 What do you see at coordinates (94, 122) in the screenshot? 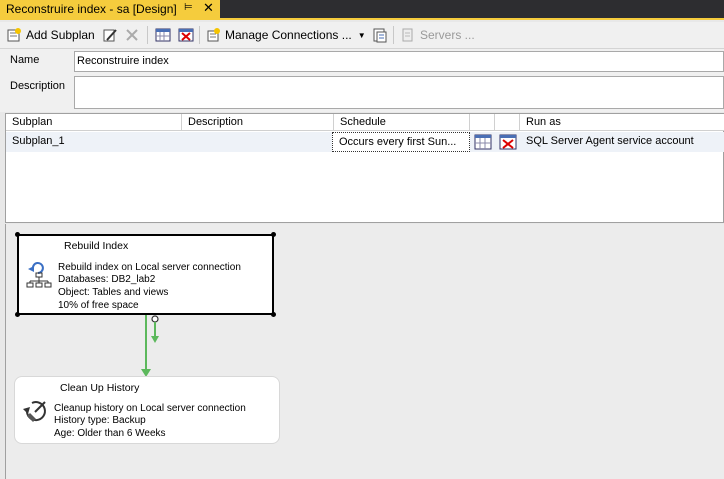
I see `column-header-subplan: Subplan` at bounding box center [94, 122].